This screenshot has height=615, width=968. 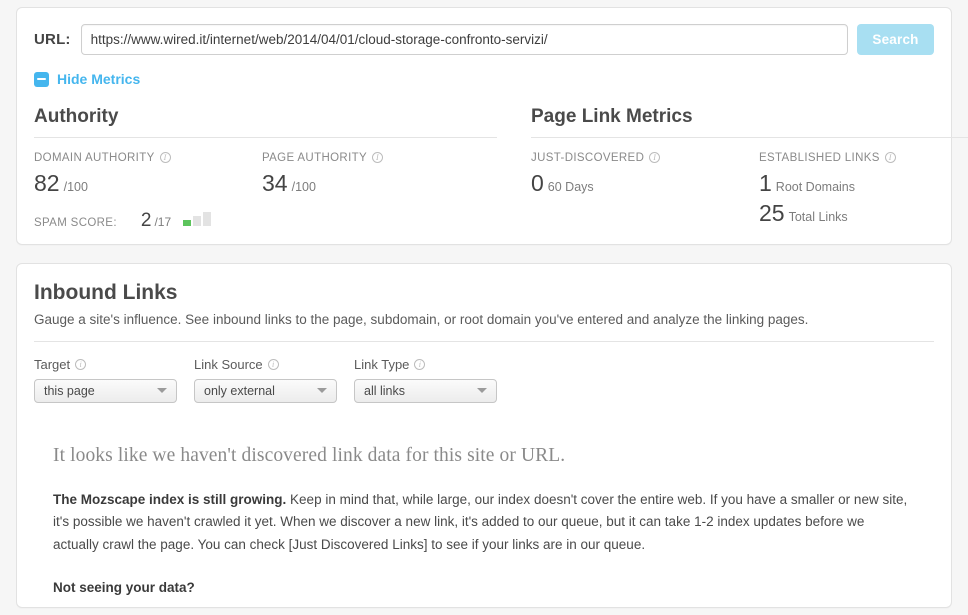 I want to click on filter-link-source-select: only external, so click(x=265, y=390).